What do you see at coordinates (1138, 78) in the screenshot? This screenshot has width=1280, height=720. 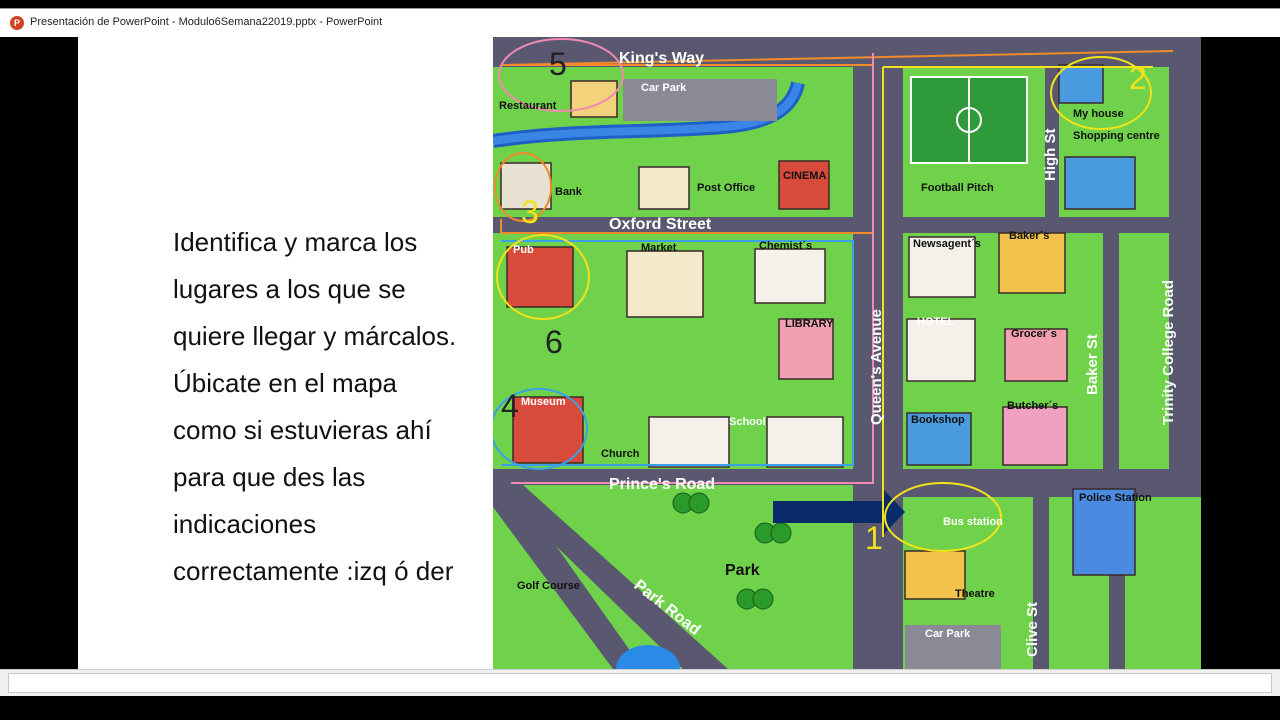 I see `marker-2: 2` at bounding box center [1138, 78].